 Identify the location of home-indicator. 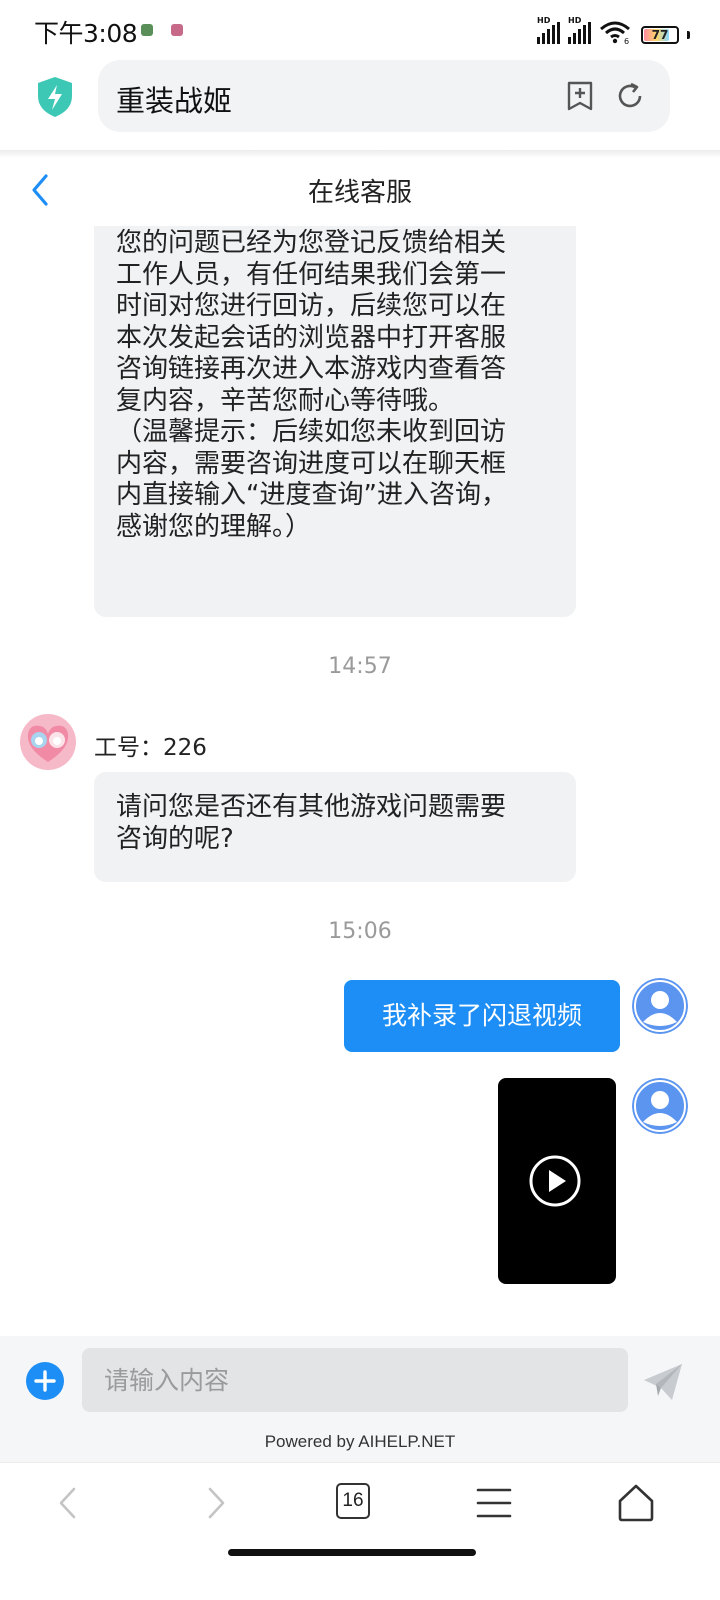
(352, 1552).